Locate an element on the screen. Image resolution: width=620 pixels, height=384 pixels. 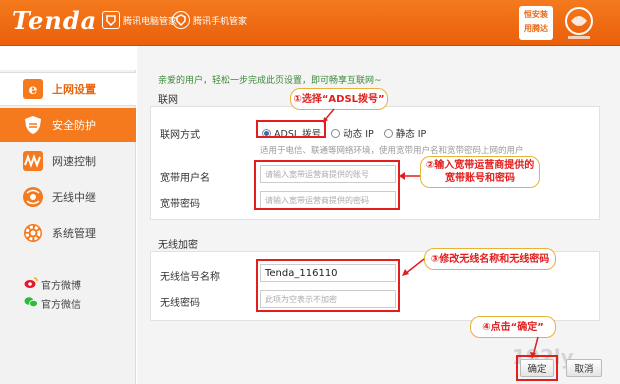
partner-label: 腾讯手机管家 is located at coordinates (220, 21).